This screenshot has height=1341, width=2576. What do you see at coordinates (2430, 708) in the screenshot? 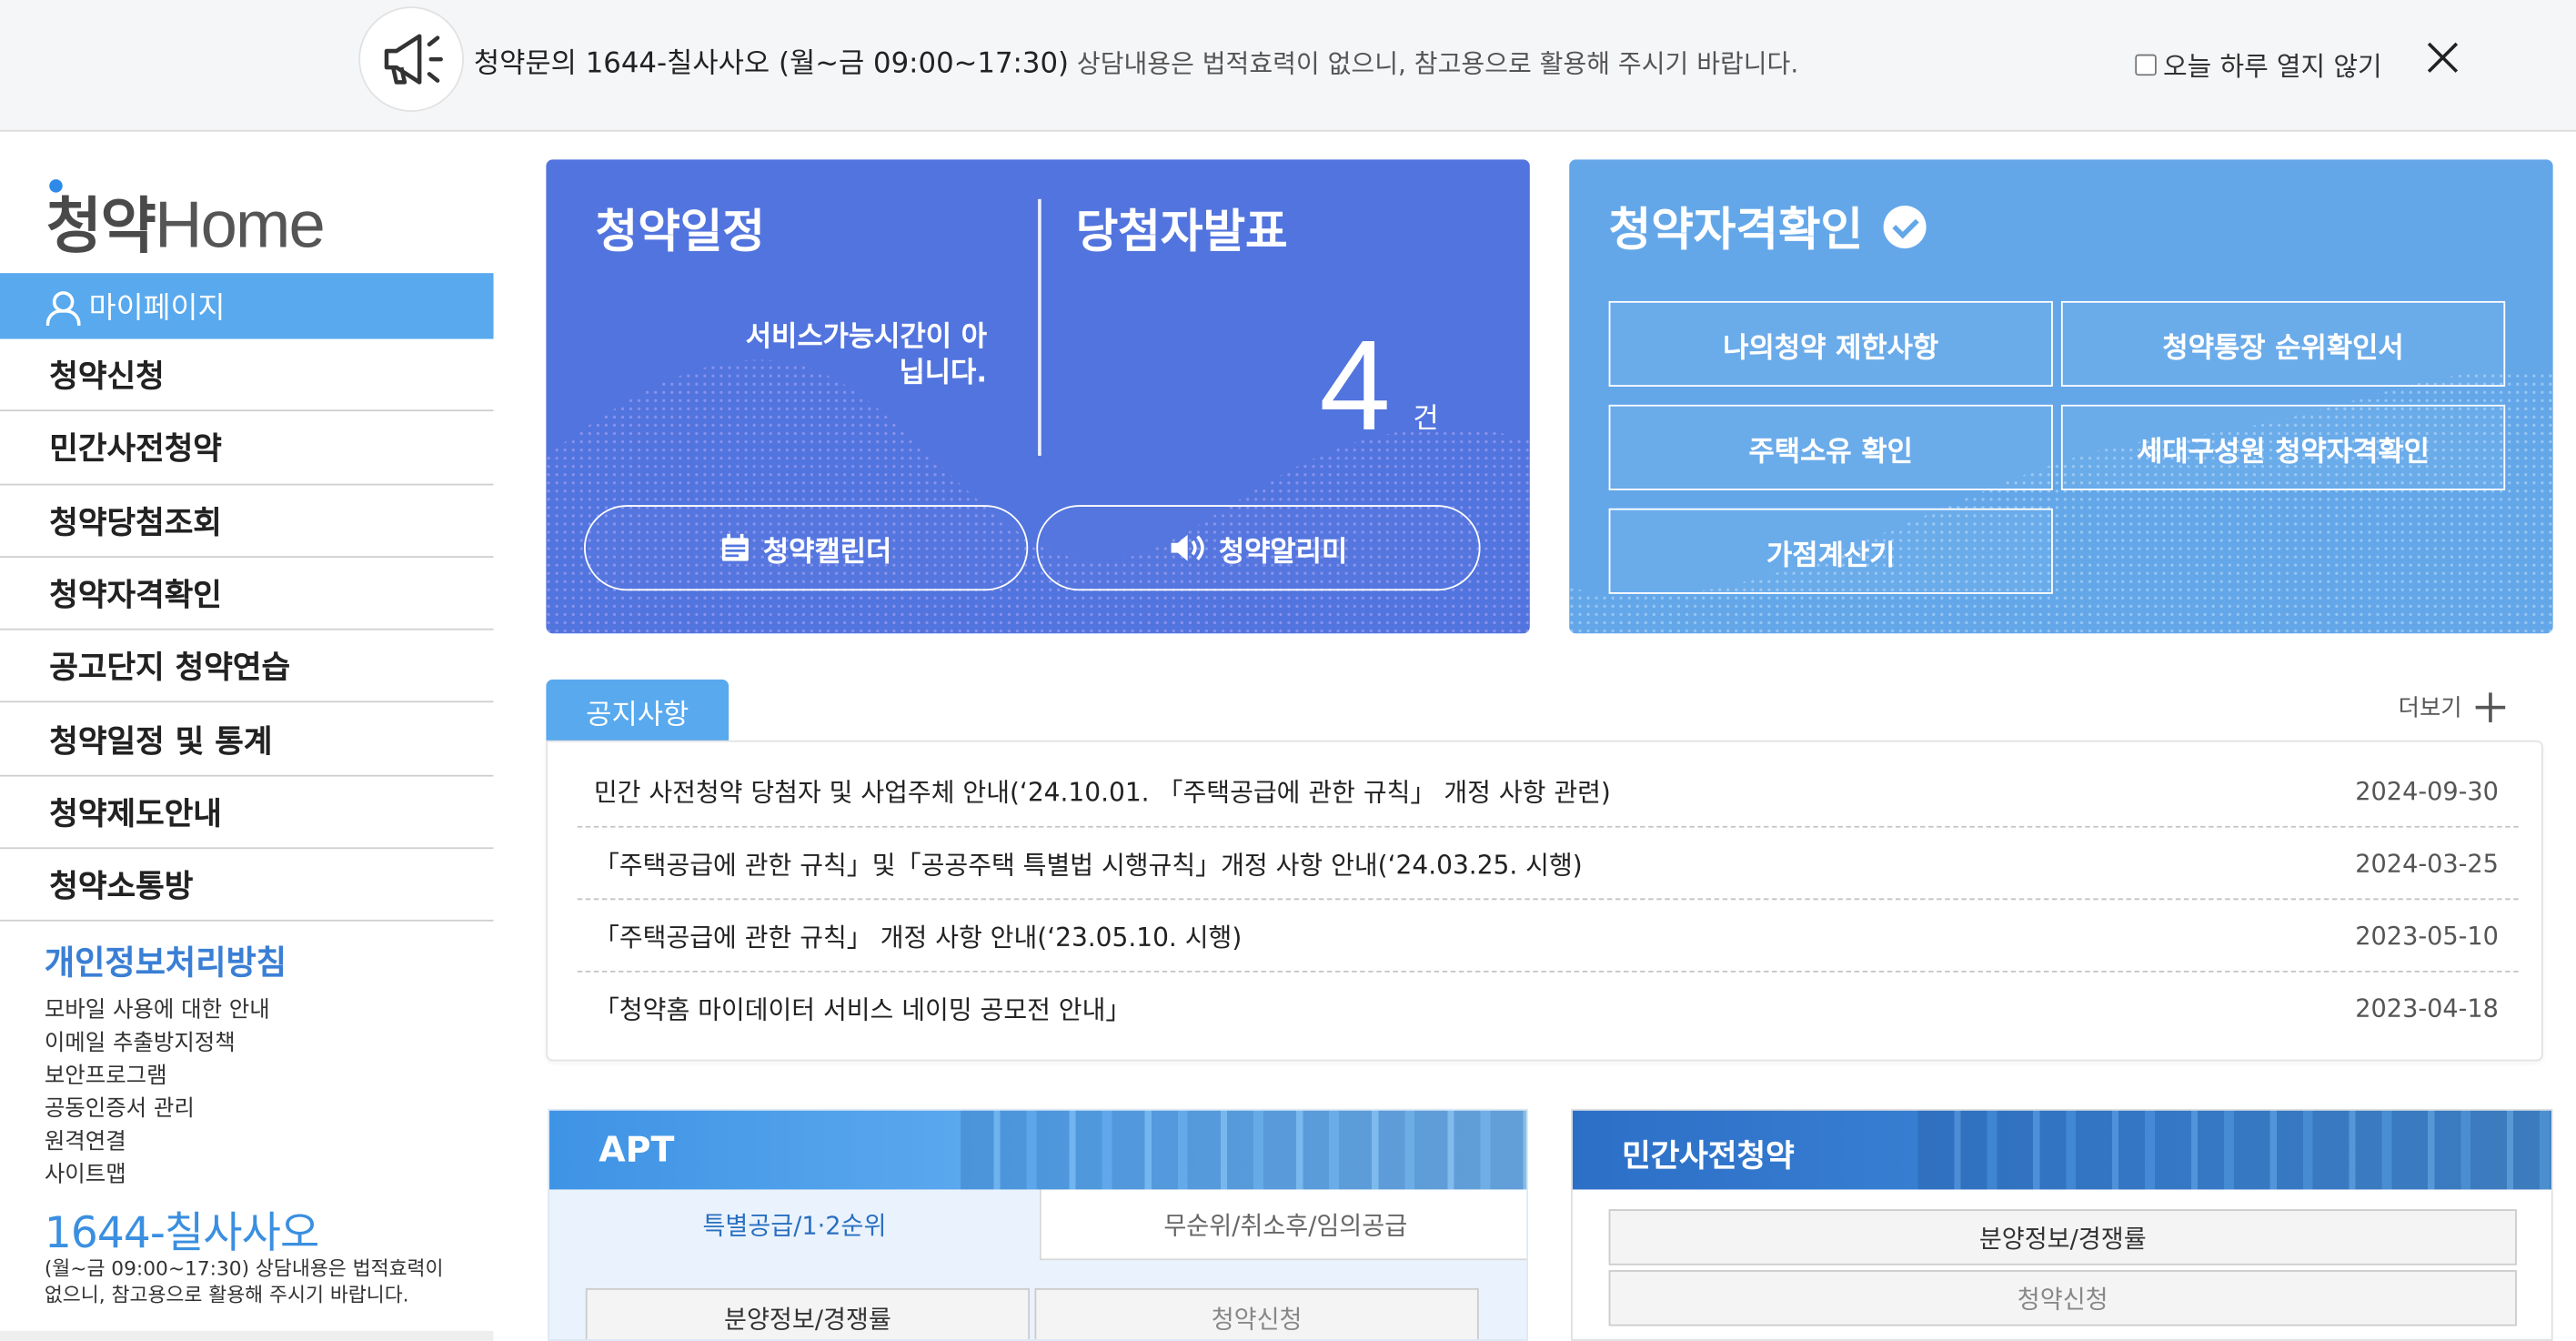
I see `more-label: 더보기` at bounding box center [2430, 708].